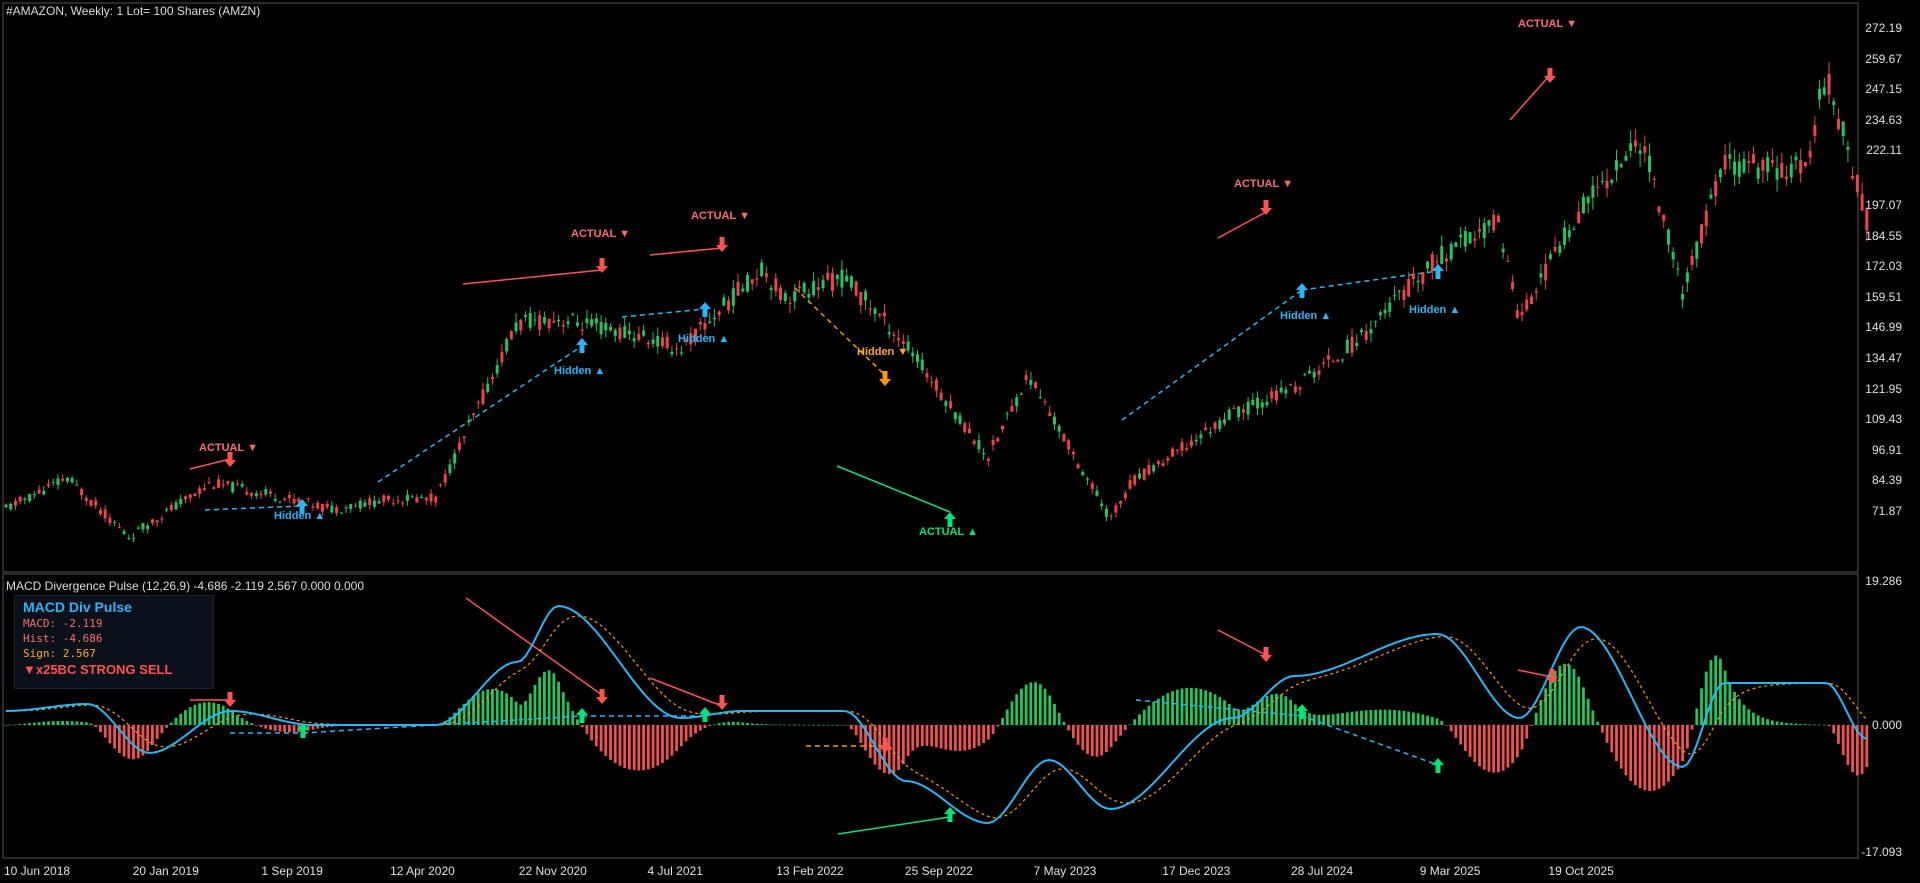 The image size is (1920, 883). What do you see at coordinates (422, 871) in the screenshot?
I see `date-tick-label: 12 Apr 2020` at bounding box center [422, 871].